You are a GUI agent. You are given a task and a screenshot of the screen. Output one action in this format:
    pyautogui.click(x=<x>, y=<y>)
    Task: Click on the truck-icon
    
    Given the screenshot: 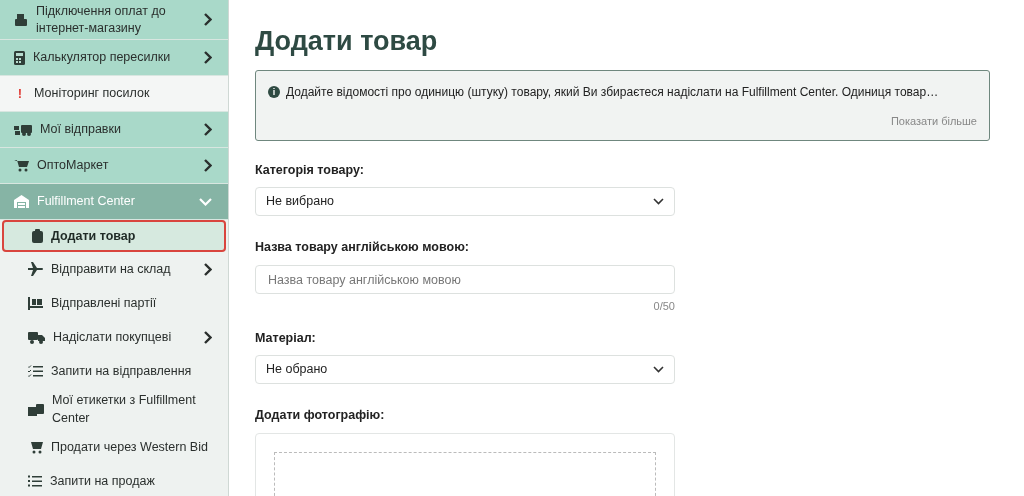 What is the action you would take?
    pyautogui.click(x=36, y=337)
    